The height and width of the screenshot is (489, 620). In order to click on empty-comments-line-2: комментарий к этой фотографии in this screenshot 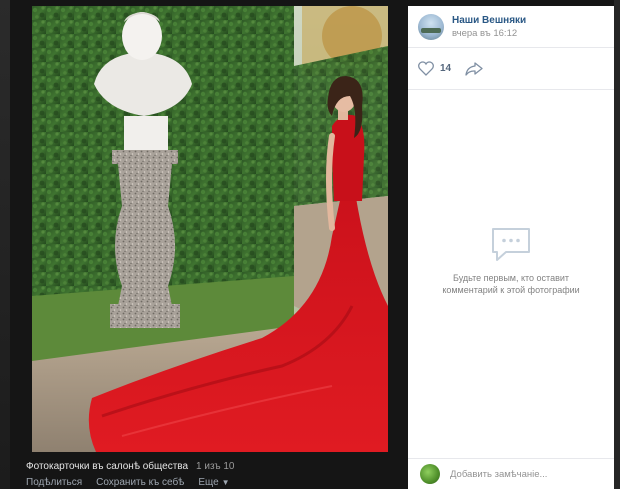, I will do `click(511, 290)`.